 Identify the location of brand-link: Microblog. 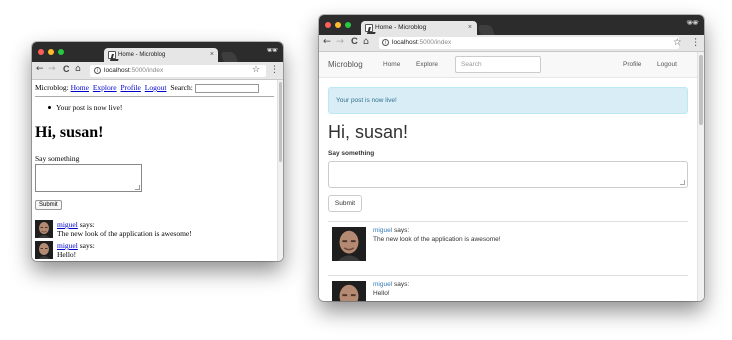
(345, 64).